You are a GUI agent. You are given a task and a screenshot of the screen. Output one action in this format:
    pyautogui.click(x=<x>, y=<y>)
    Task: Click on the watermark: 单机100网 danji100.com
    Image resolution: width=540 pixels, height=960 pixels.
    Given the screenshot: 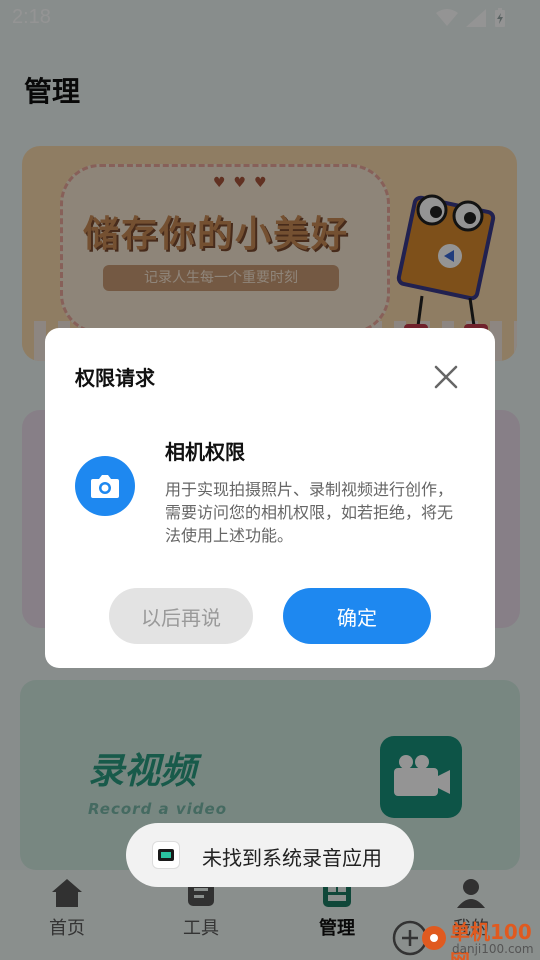 What is the action you would take?
    pyautogui.click(x=465, y=936)
    